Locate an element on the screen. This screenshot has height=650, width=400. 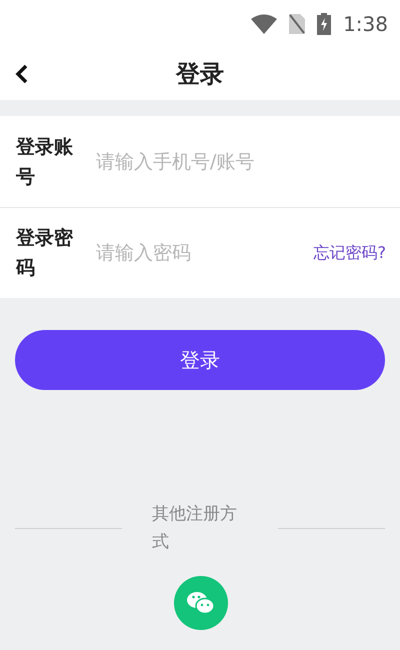
back-chevron-icon is located at coordinates (22, 74).